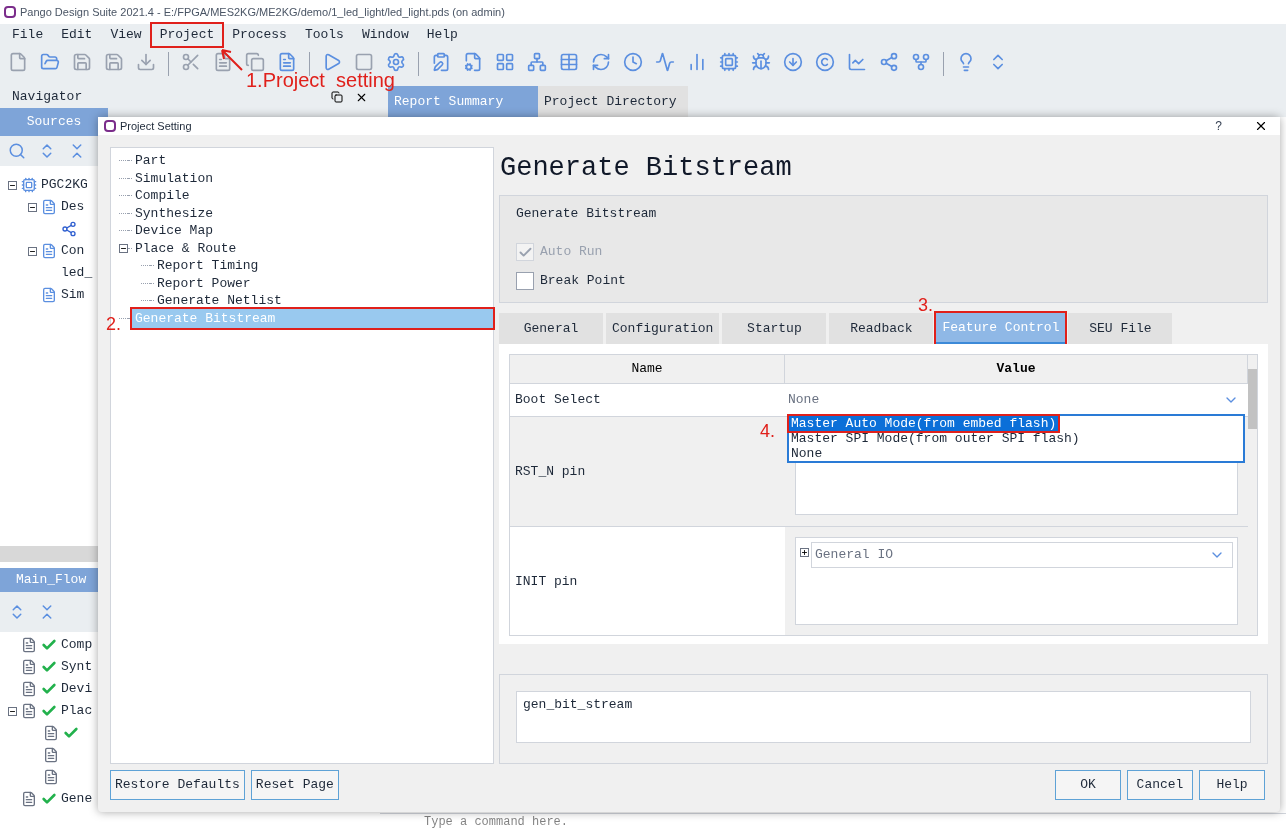 The height and width of the screenshot is (829, 1286). I want to click on editor-tab: Project Directory, so click(613, 101).